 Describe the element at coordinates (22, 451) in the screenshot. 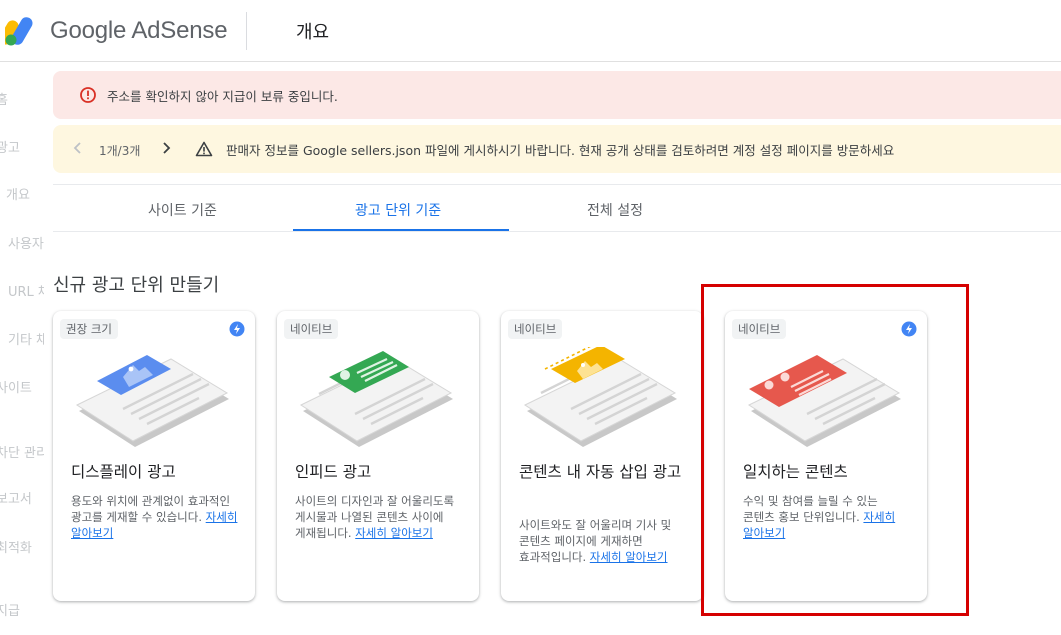

I see `sidebar-item-blocking: 차단 관리` at that location.